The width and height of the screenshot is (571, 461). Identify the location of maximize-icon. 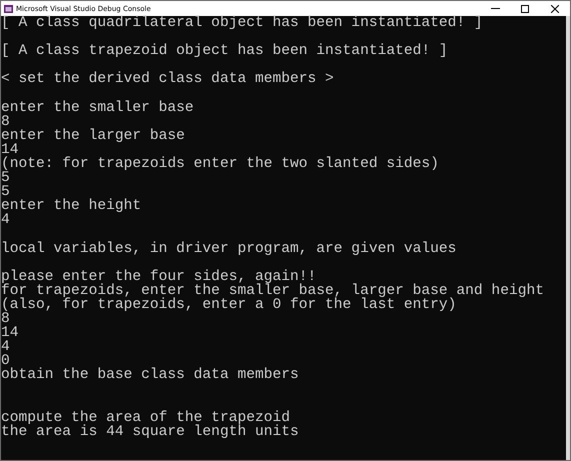
(525, 8).